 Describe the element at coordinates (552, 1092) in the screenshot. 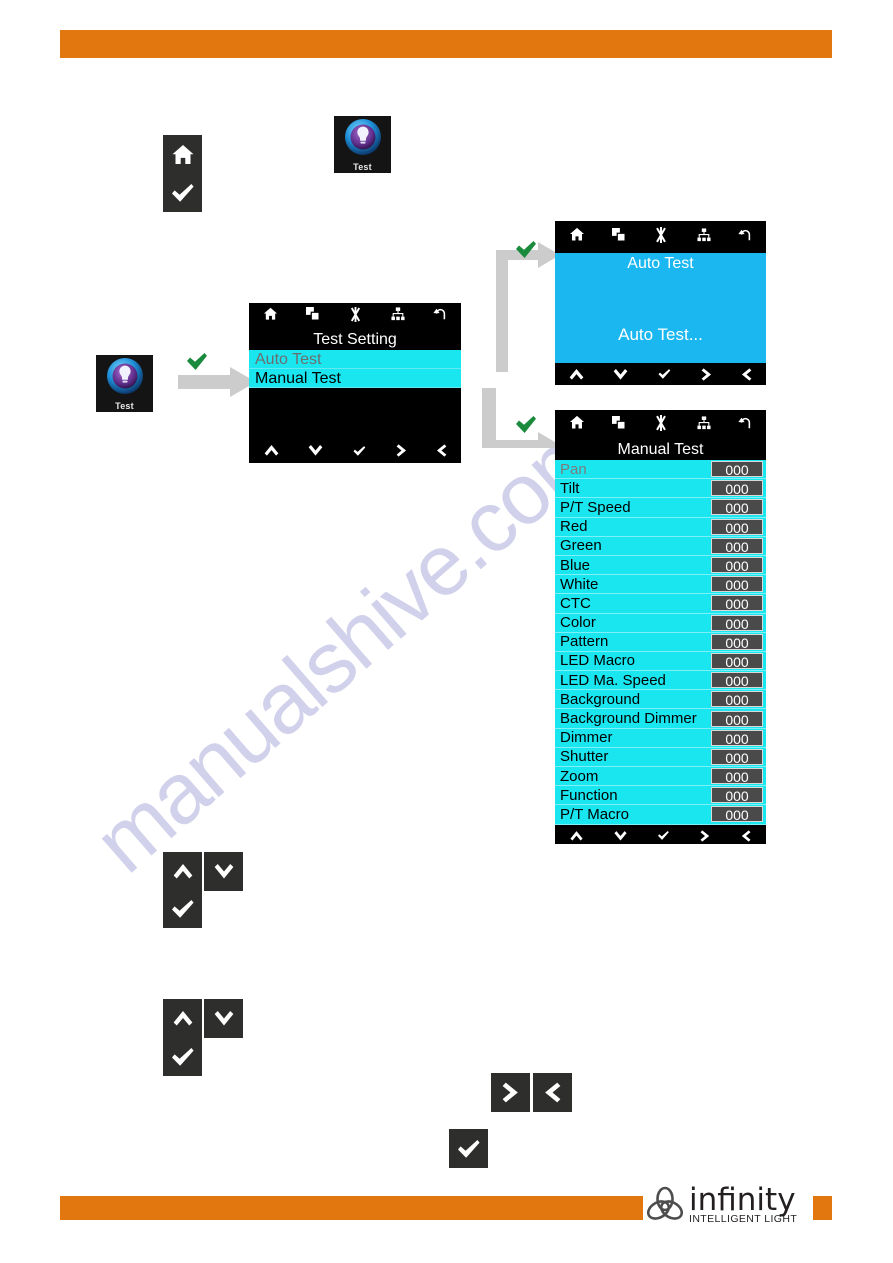

I see `right-key` at that location.